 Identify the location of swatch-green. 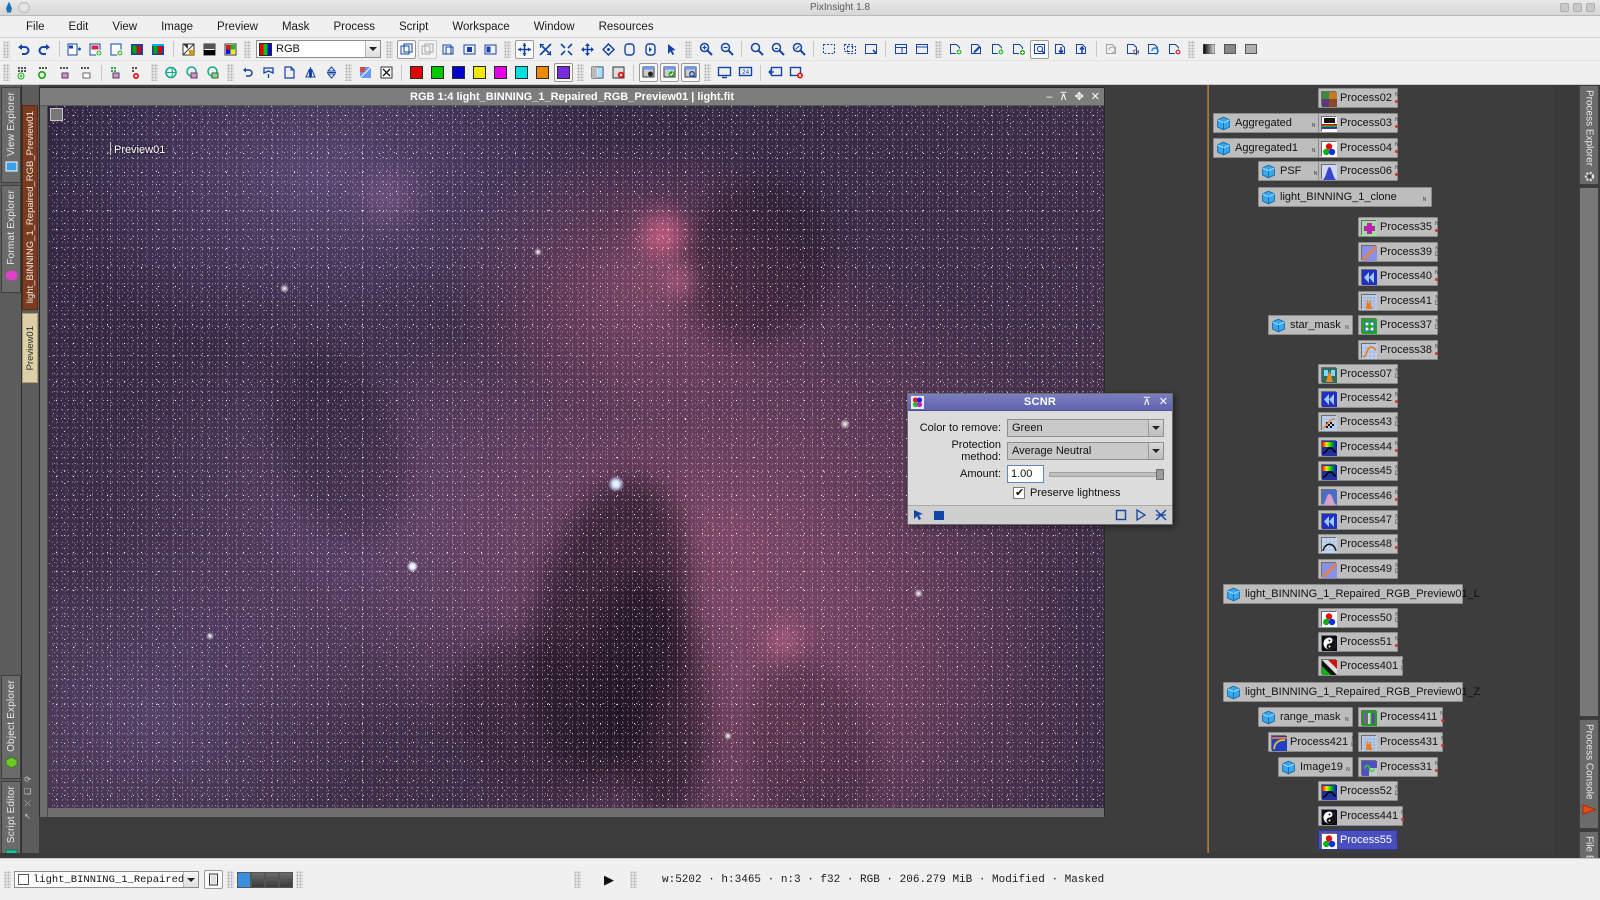
(437, 72).